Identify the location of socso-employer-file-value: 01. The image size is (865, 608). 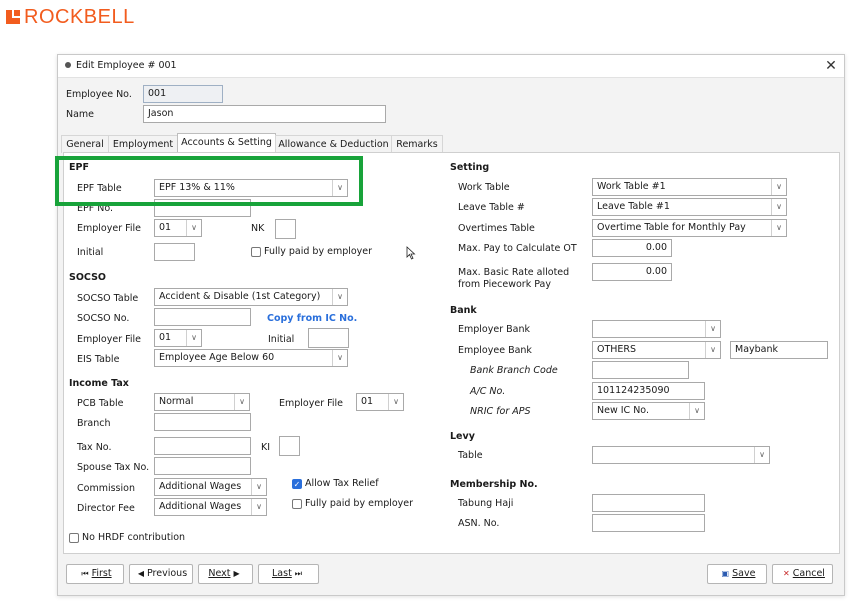
(165, 337).